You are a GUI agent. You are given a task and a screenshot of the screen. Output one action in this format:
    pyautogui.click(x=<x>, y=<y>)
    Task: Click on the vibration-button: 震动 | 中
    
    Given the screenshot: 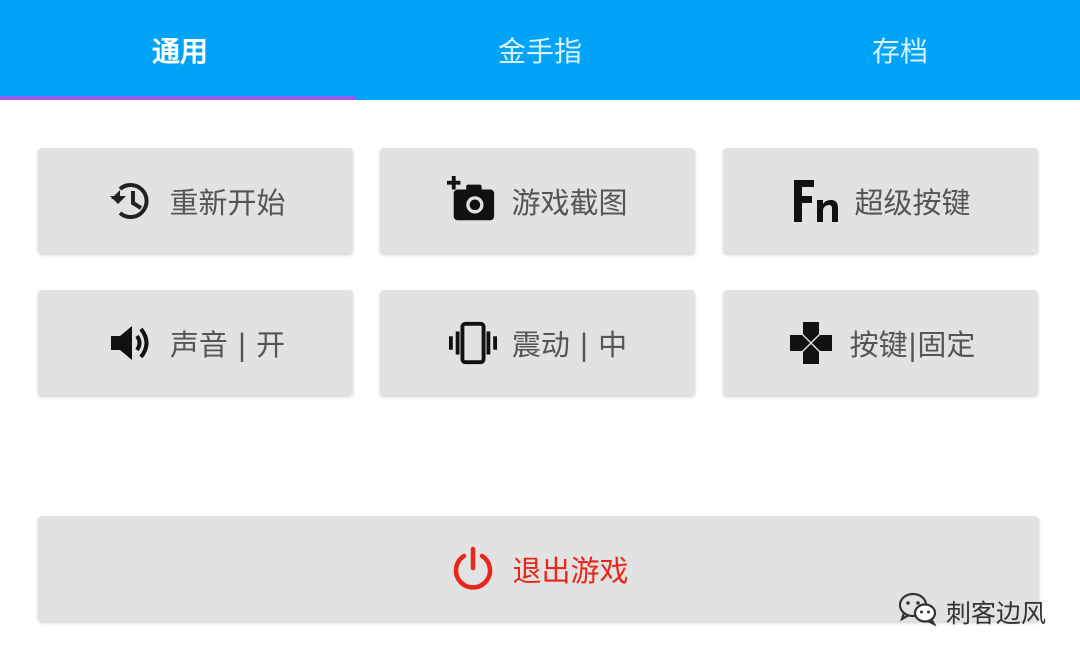 What is the action you would take?
    pyautogui.click(x=537, y=342)
    